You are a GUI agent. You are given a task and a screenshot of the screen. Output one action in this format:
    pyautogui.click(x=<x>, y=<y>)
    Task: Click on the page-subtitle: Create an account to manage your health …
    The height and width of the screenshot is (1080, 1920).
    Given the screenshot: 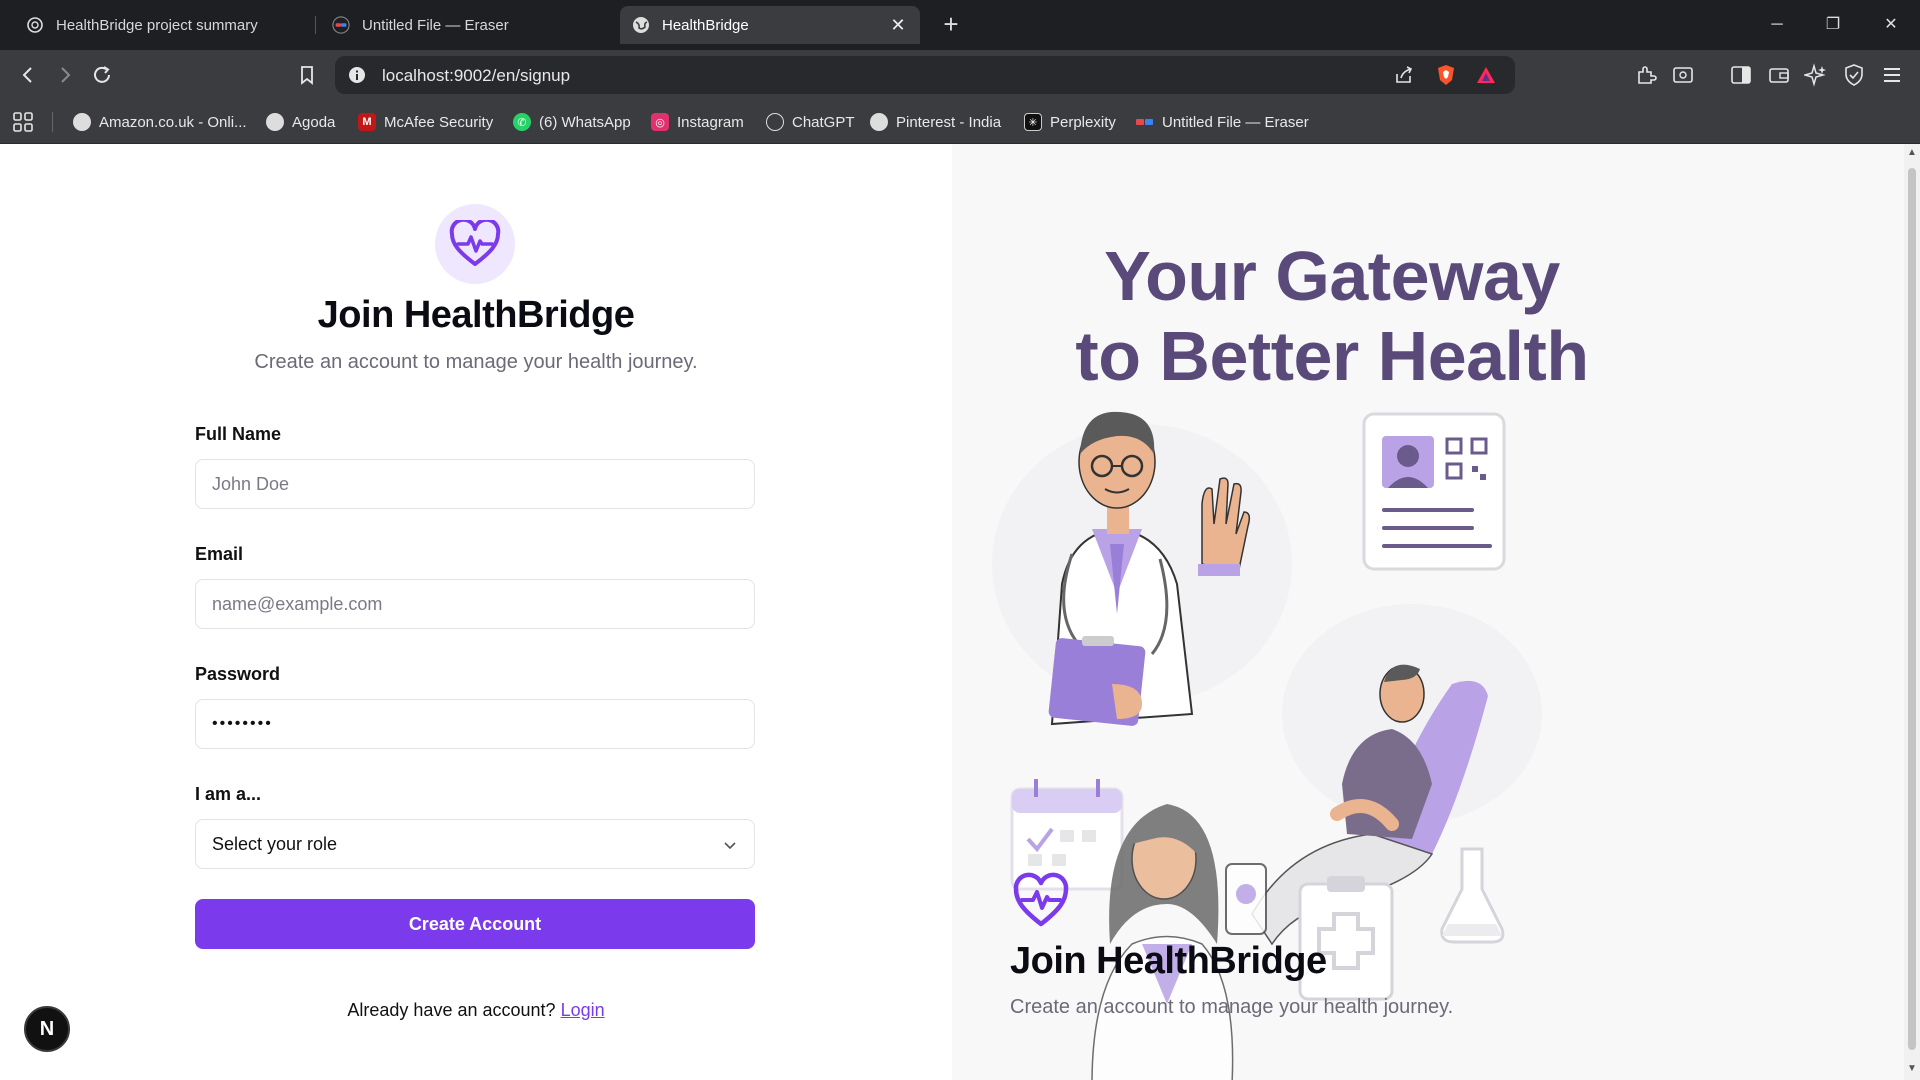 What is the action you would take?
    pyautogui.click(x=476, y=362)
    